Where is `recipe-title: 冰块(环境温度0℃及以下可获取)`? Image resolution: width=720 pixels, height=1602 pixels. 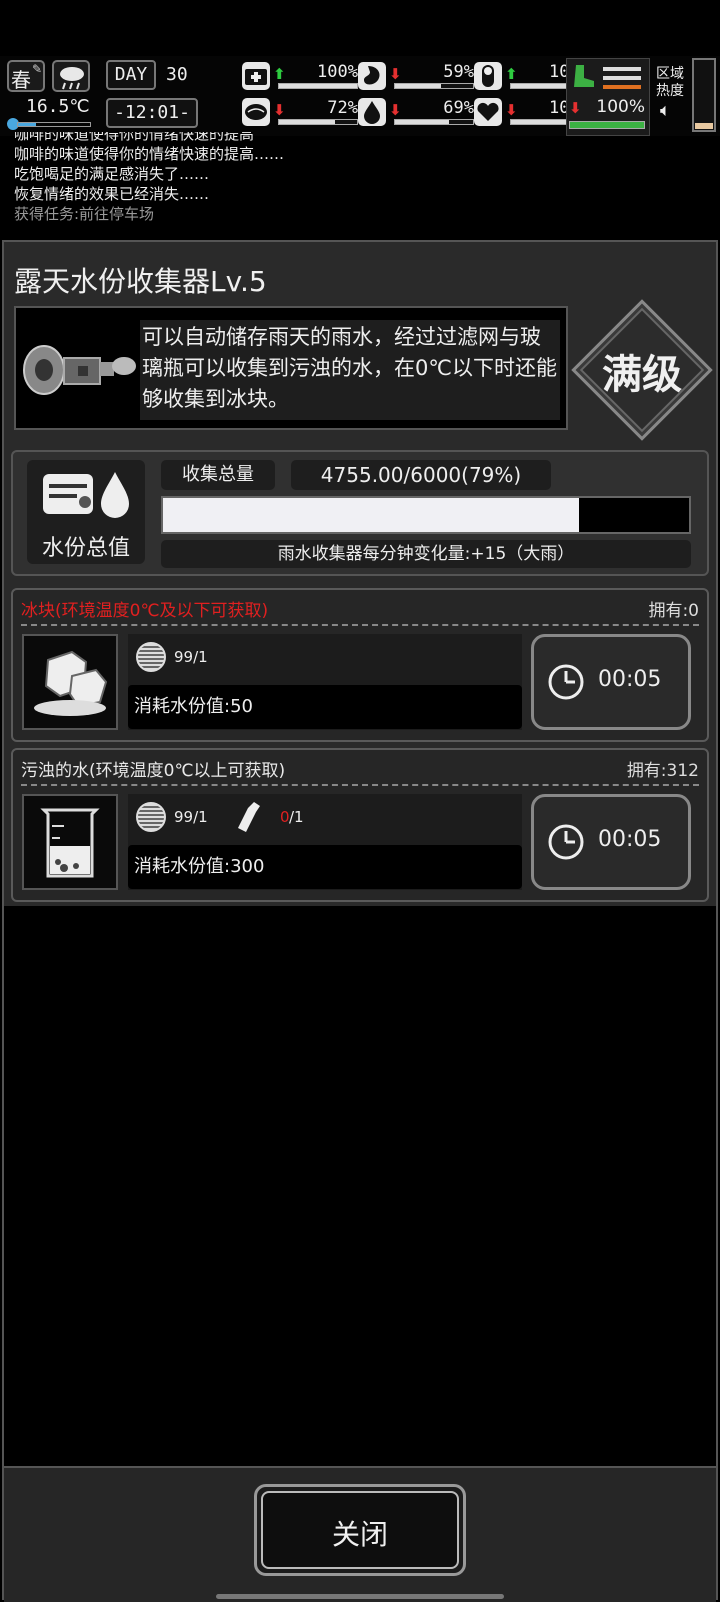
recipe-title: 冰块(环境温度0℃及以下可获取) is located at coordinates (145, 611).